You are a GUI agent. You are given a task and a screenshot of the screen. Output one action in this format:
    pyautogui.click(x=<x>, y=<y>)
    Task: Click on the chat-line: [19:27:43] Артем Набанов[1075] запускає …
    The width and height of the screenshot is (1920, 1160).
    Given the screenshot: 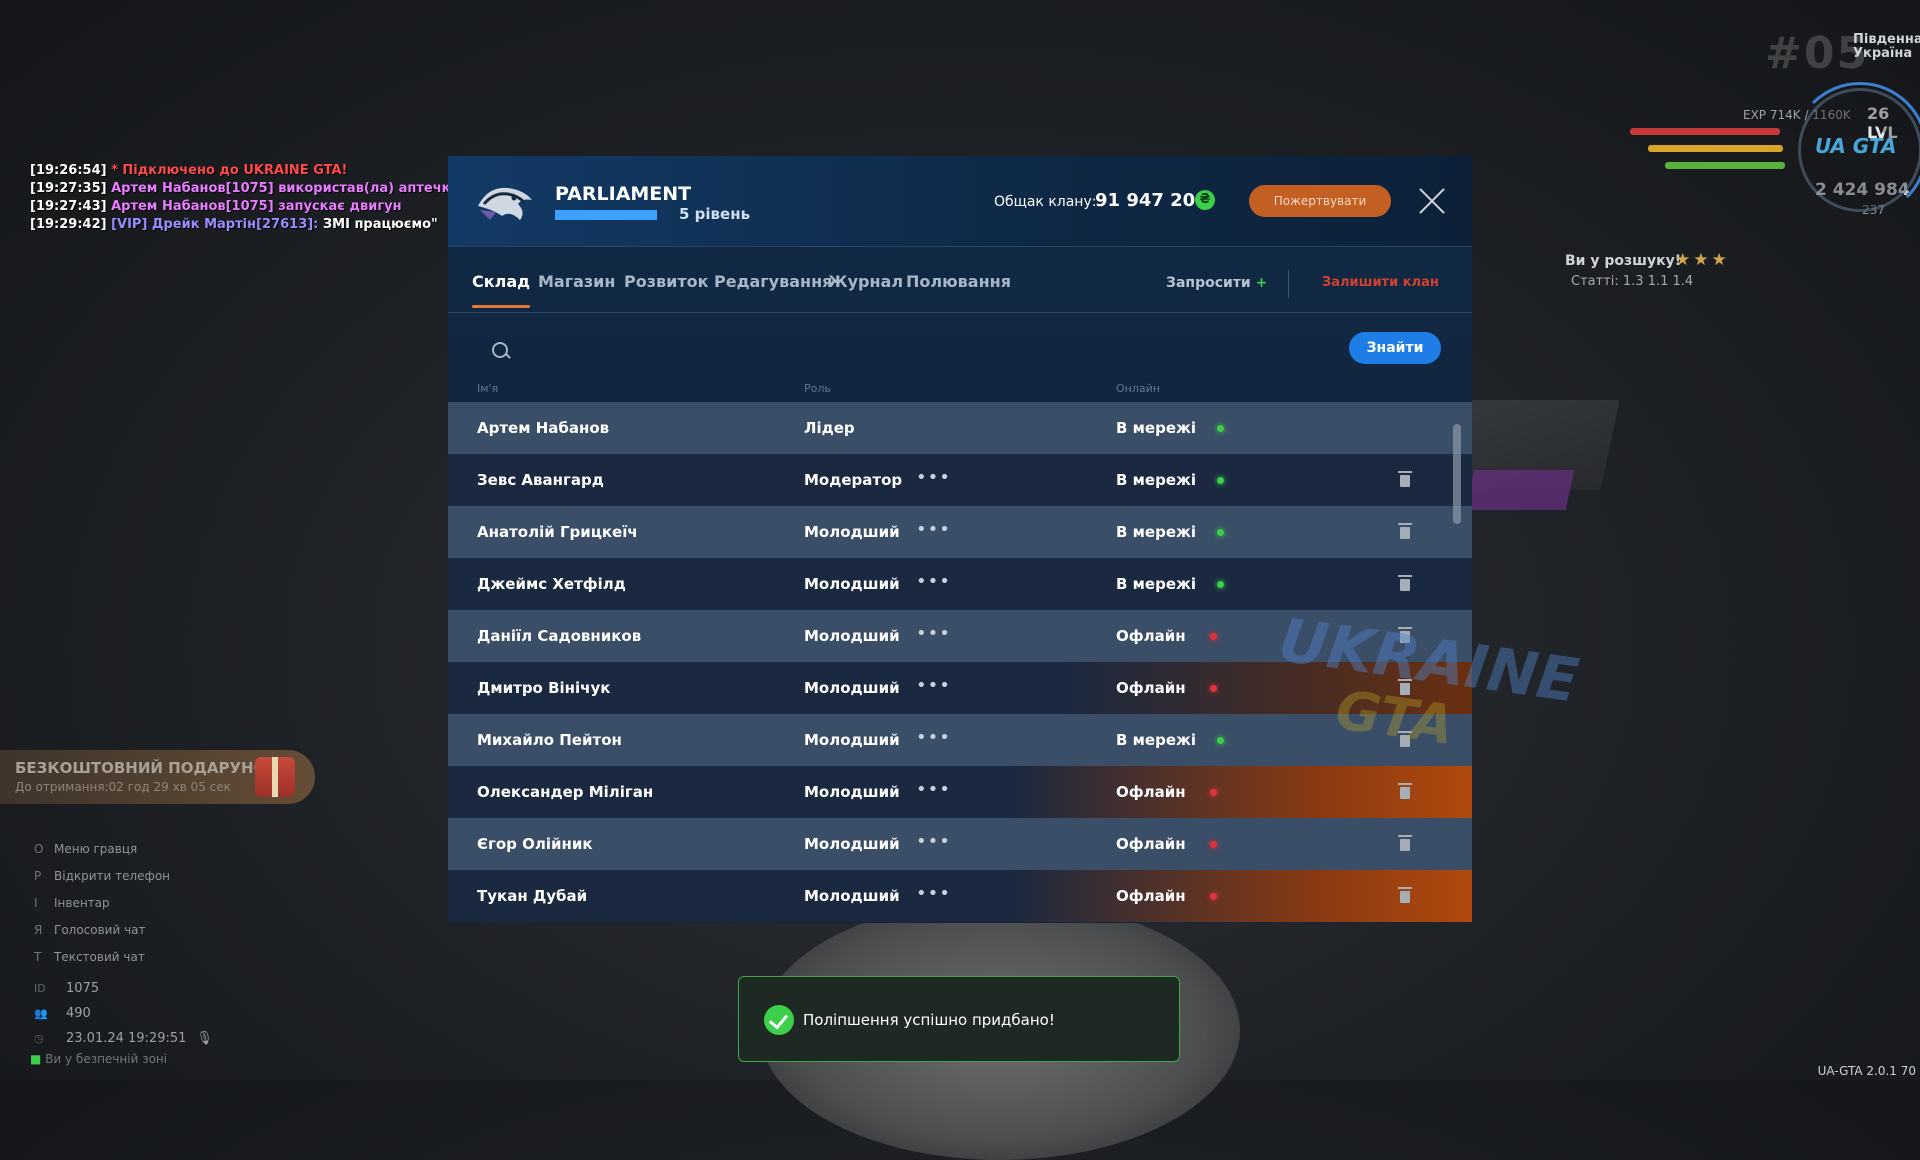 What is the action you would take?
    pyautogui.click(x=244, y=207)
    